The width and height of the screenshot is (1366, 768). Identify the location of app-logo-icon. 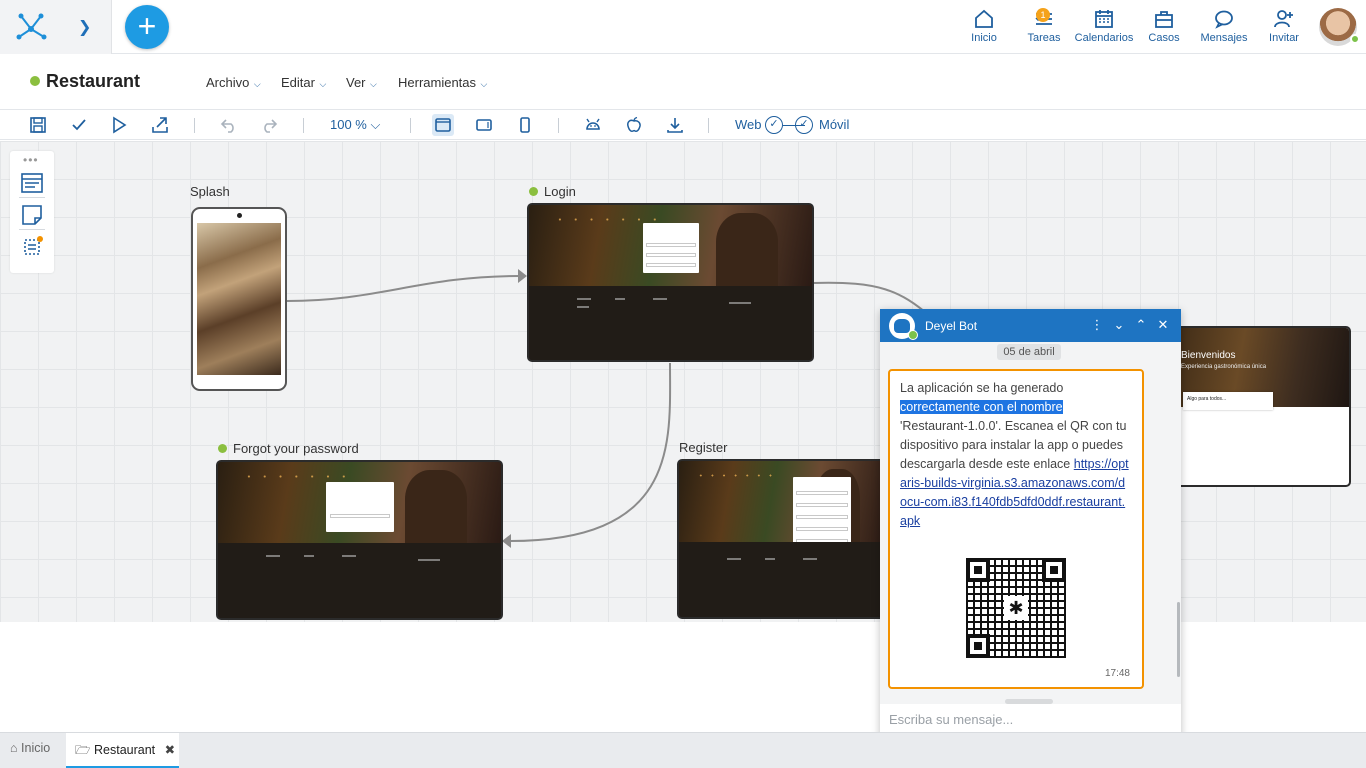
(31, 26).